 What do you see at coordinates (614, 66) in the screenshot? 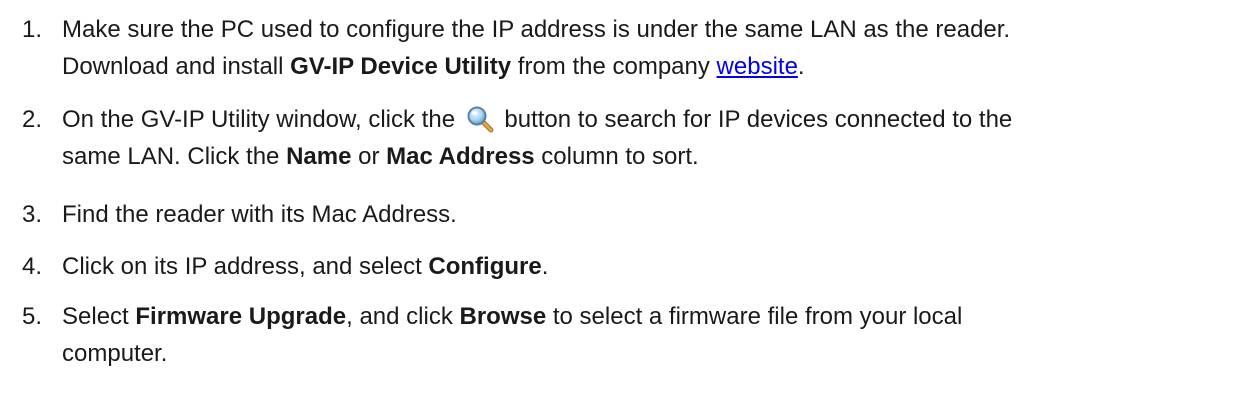
I see `text-run: from the company` at bounding box center [614, 66].